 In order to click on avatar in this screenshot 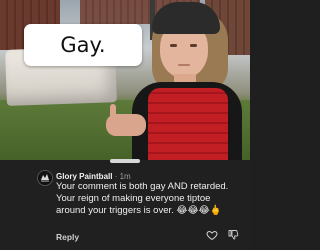, I will do `click(45, 178)`.